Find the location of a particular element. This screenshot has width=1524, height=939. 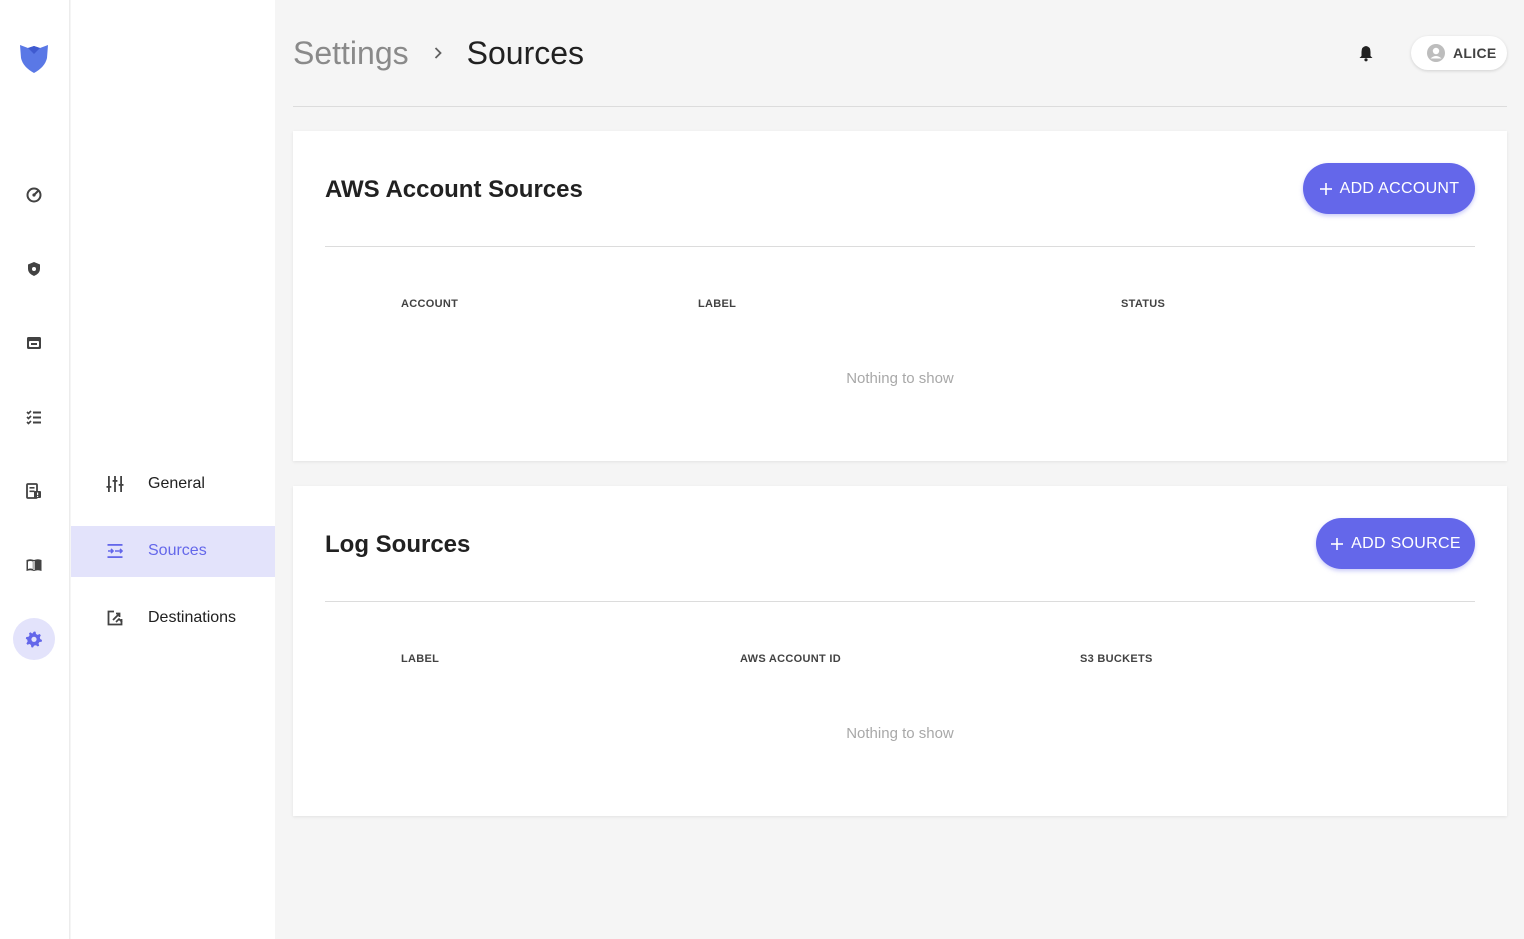

add-account-button: ADD ACCOUNT is located at coordinates (1389, 188).